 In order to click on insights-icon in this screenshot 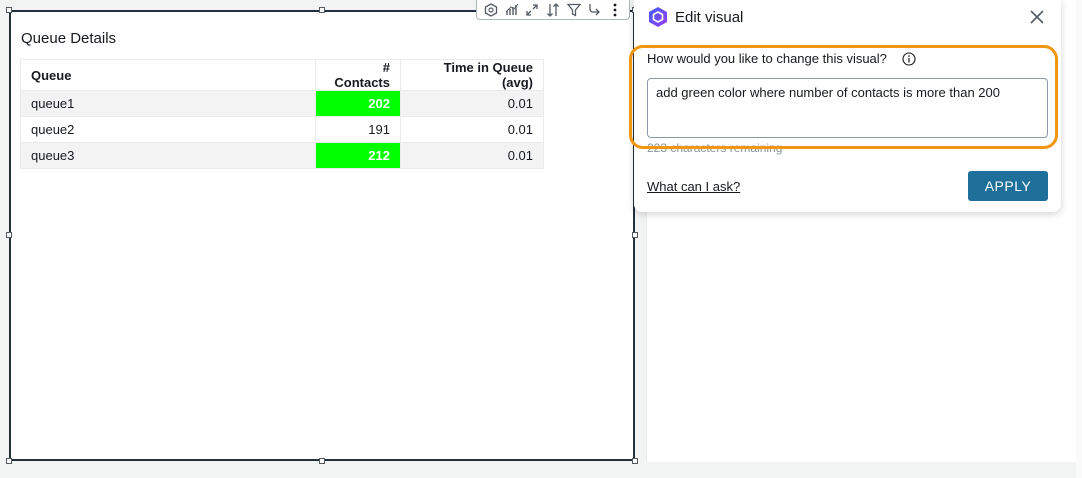, I will do `click(512, 10)`.